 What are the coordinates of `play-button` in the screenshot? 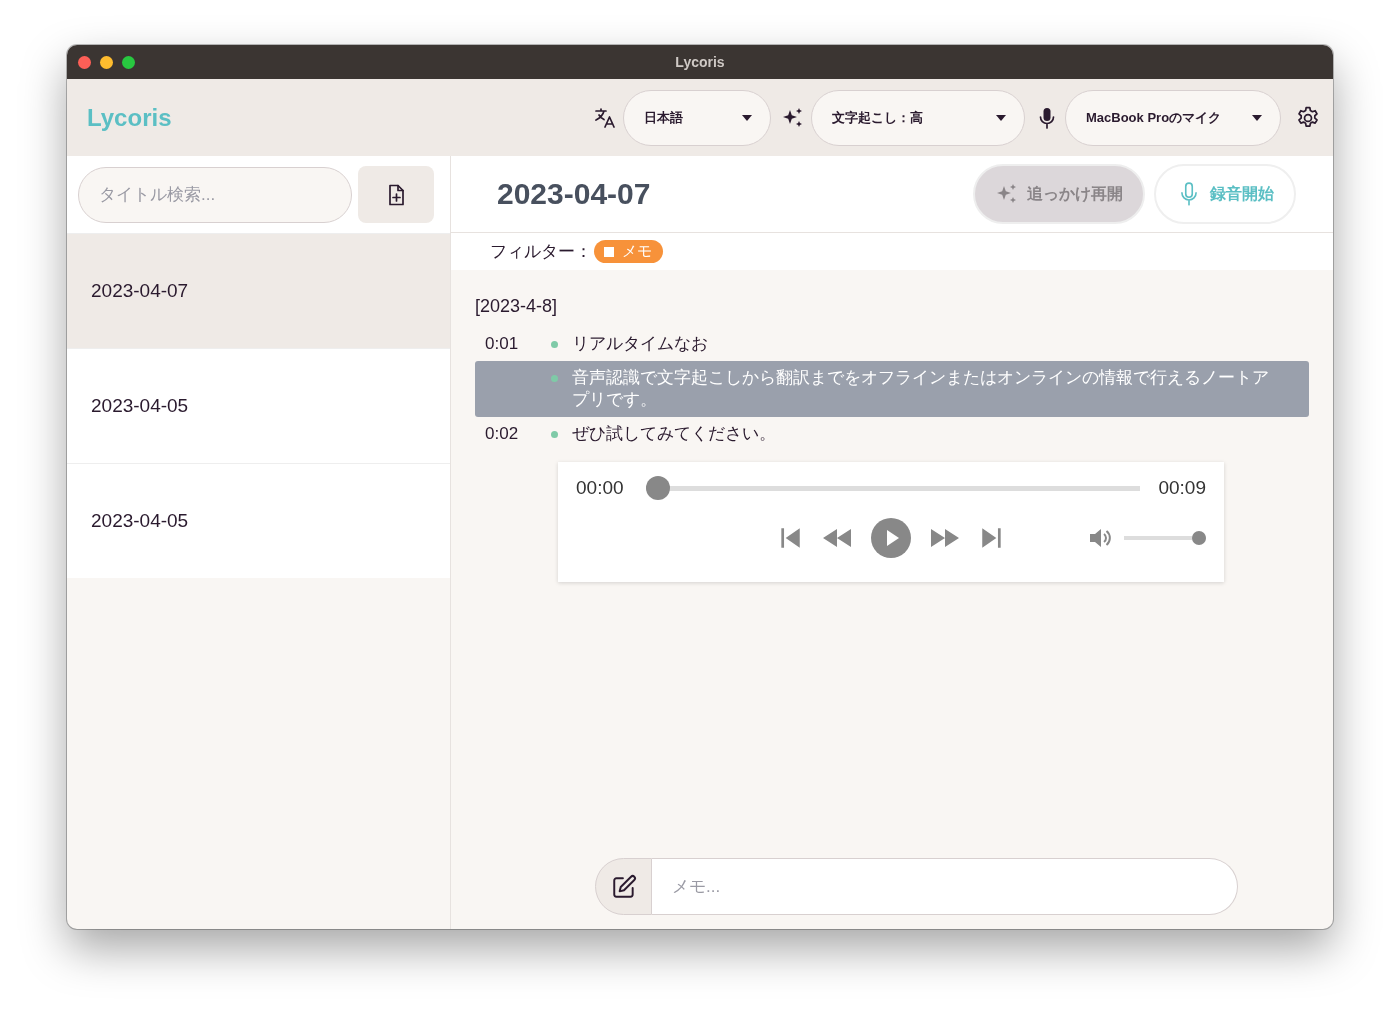 It's located at (891, 538).